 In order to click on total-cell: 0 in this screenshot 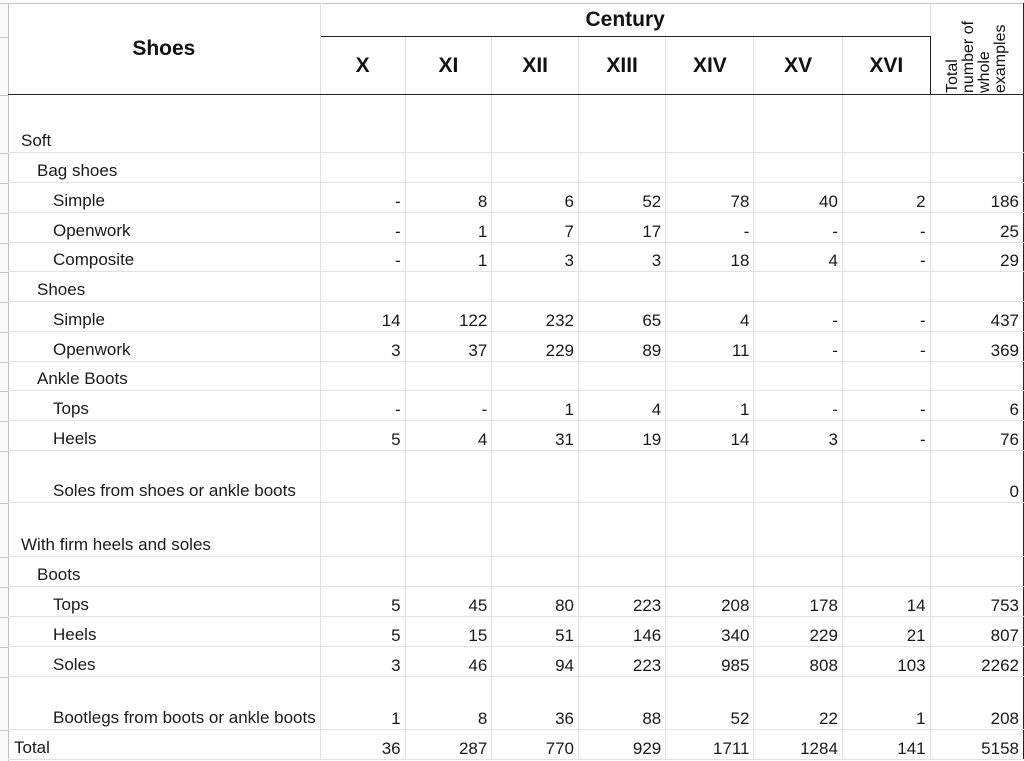, I will do `click(976, 476)`.